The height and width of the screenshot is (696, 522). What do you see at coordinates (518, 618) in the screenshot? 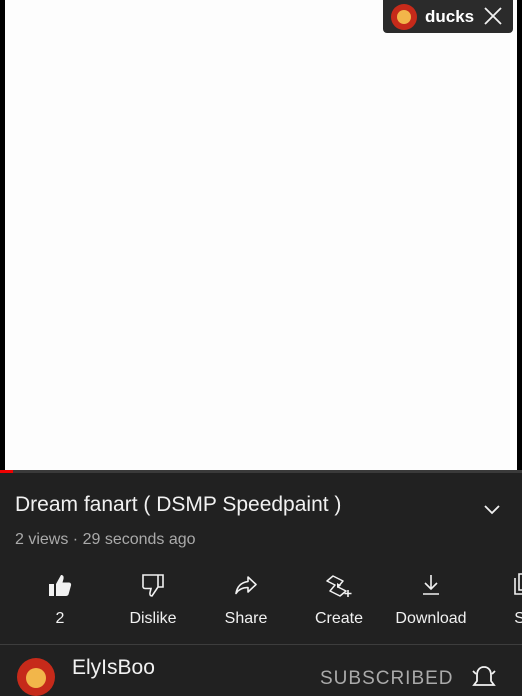
I see `save-label: Sa` at bounding box center [518, 618].